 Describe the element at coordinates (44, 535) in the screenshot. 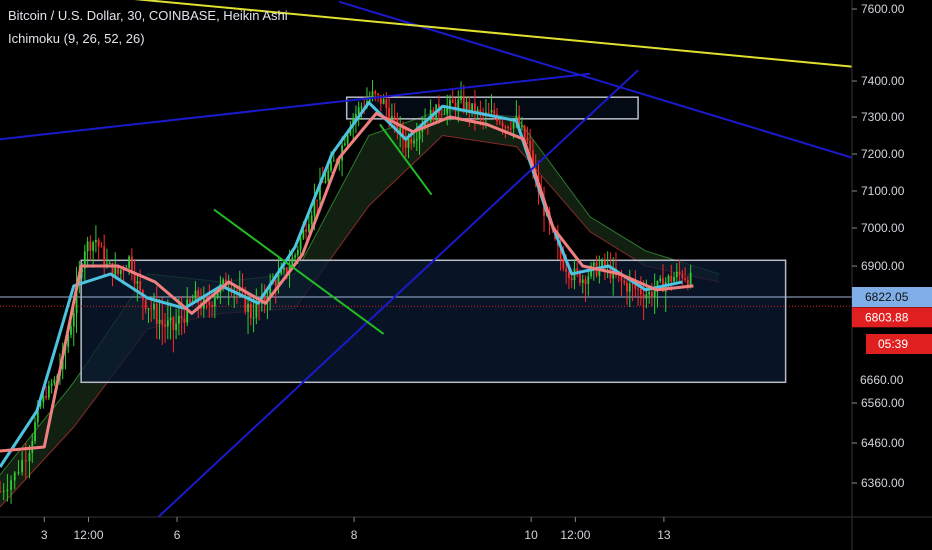

I see `x-tick-label: 3` at that location.